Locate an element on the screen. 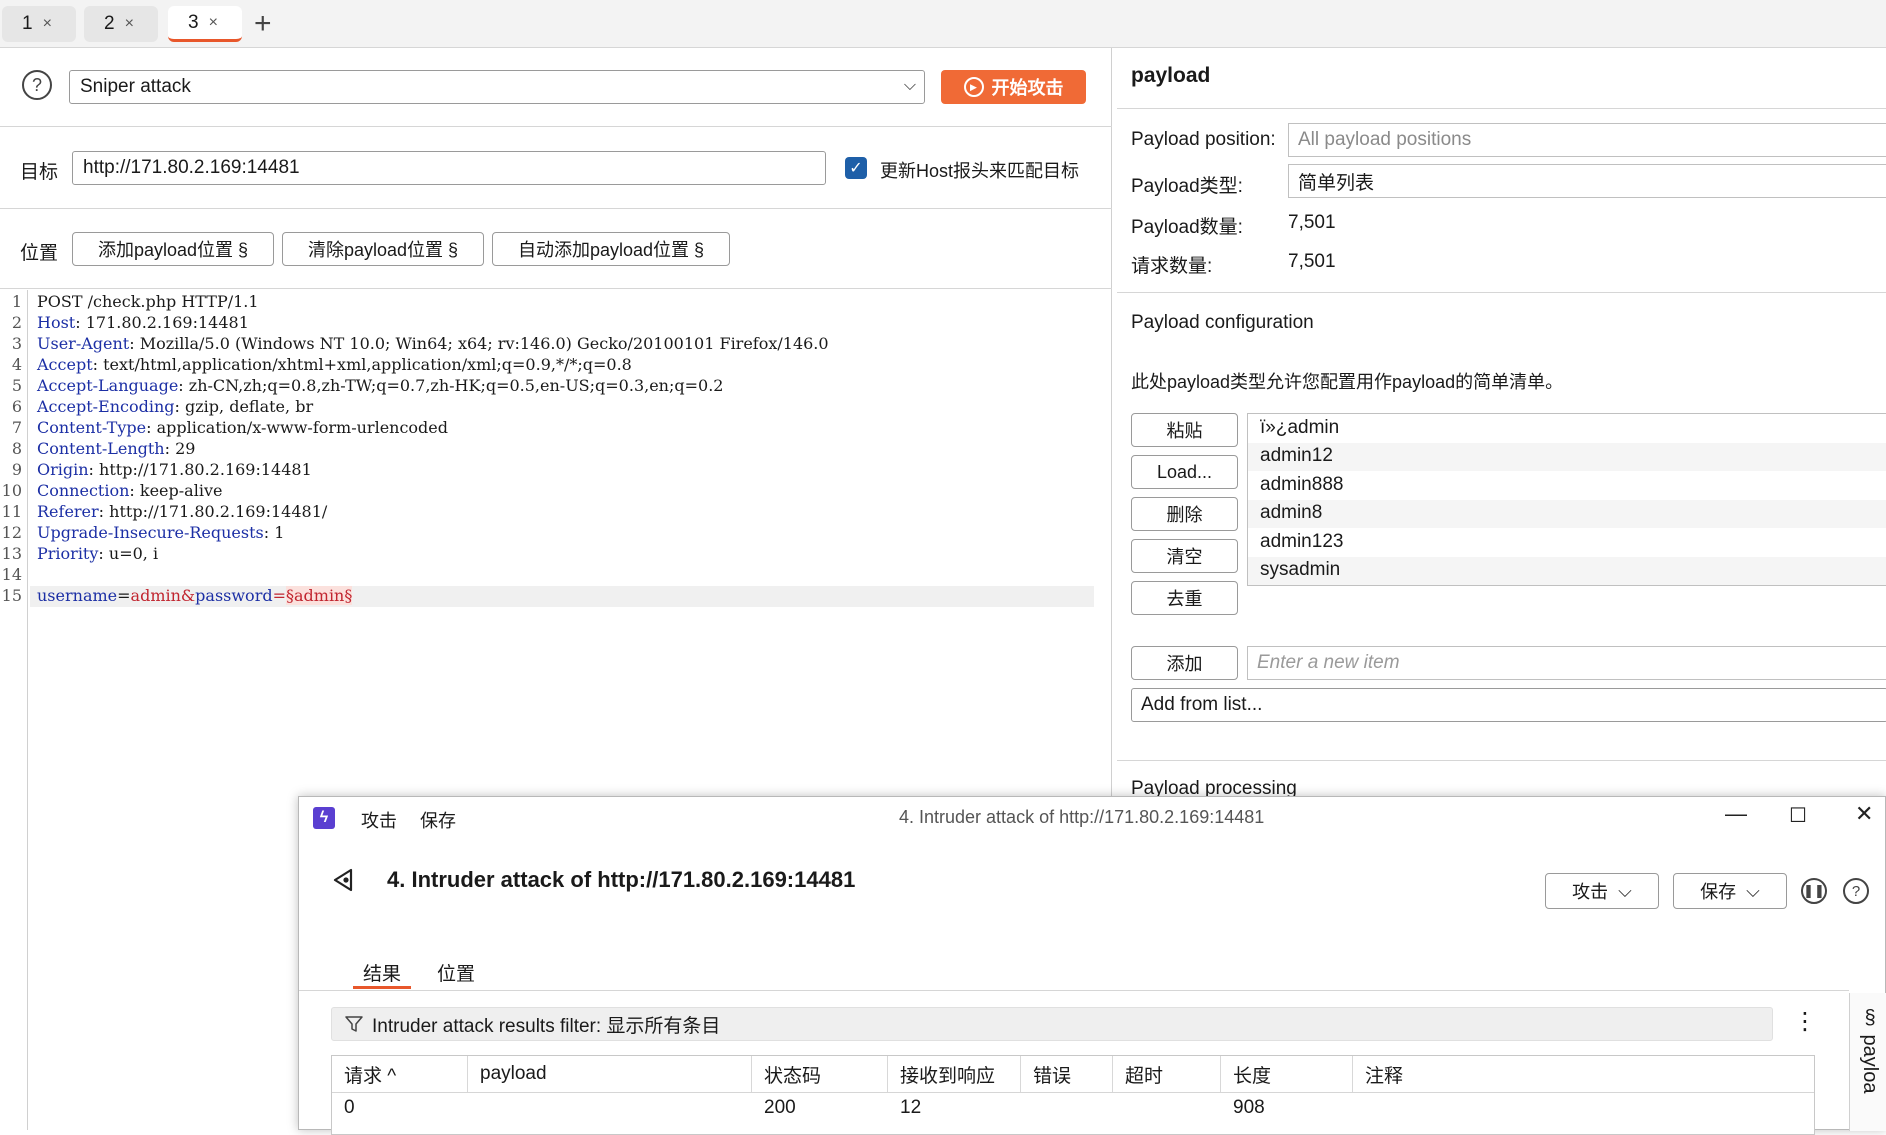 This screenshot has width=1886, height=1135. payload-type-label: Payload类型: is located at coordinates (1187, 186).